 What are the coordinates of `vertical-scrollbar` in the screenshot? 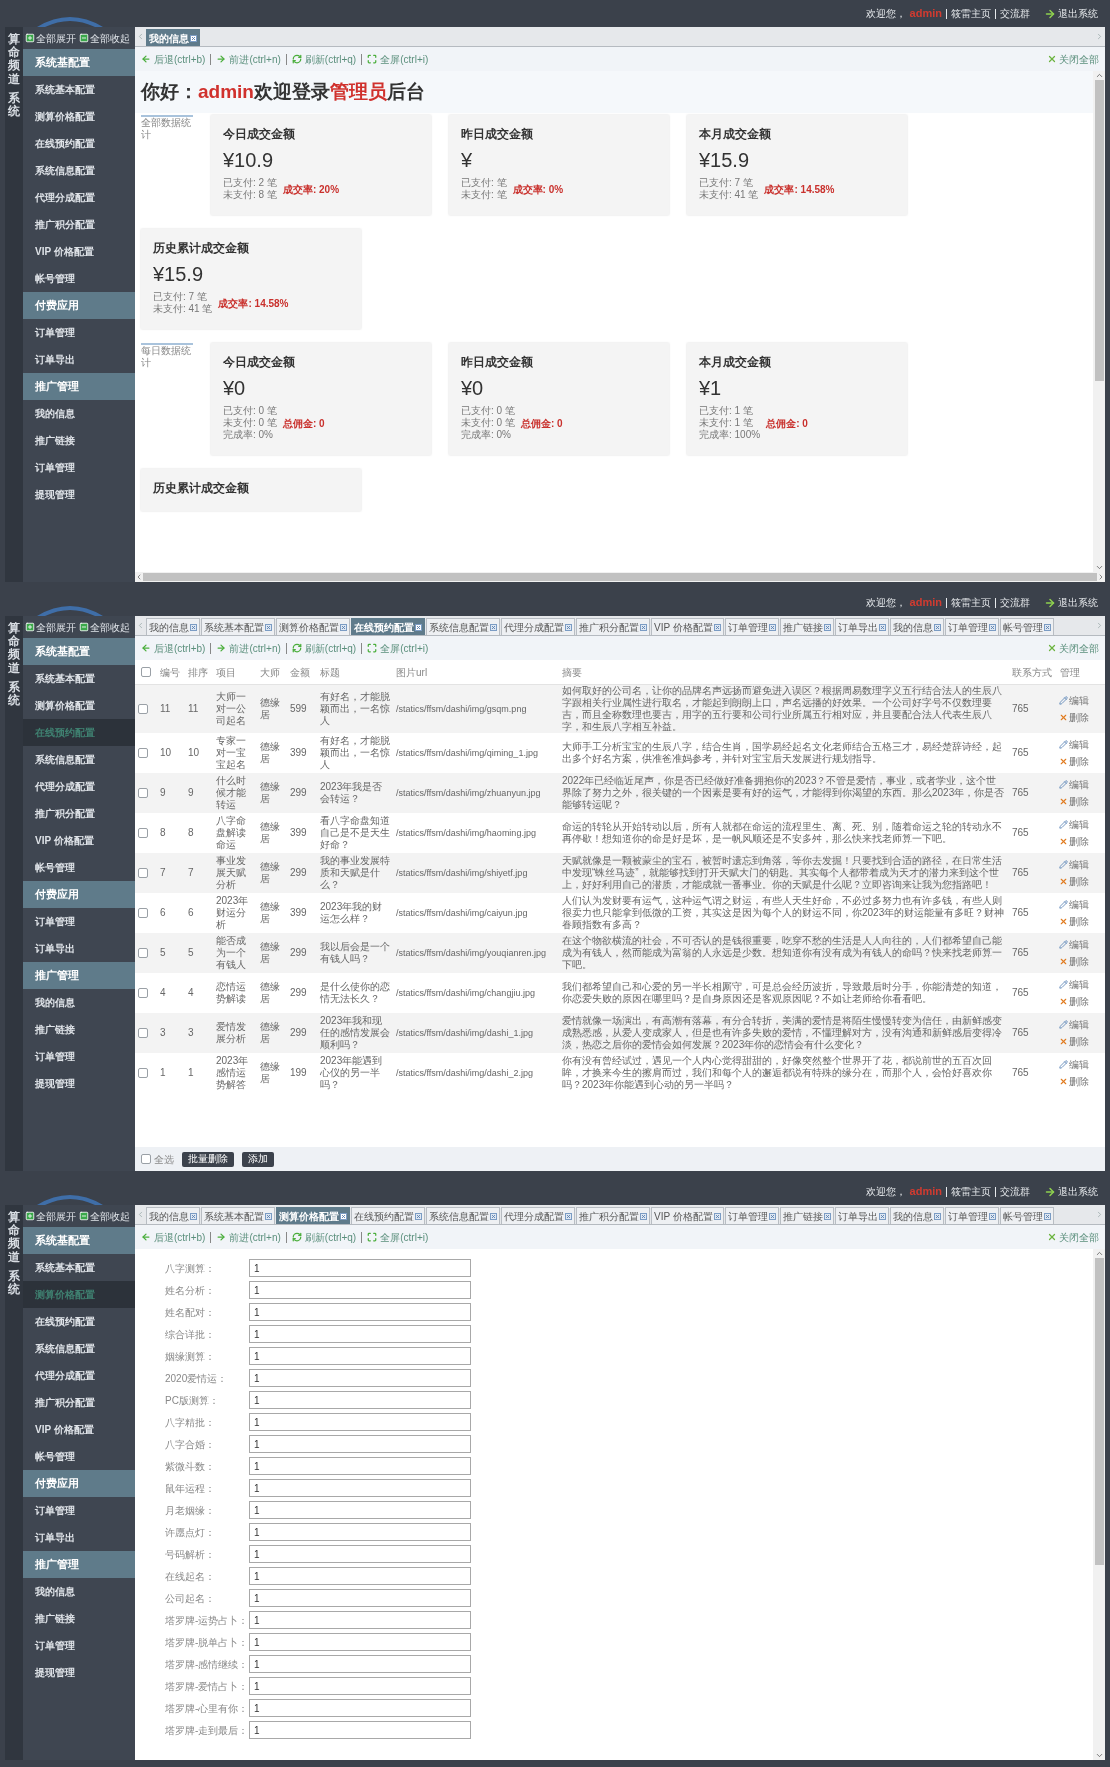 It's located at (1099, 321).